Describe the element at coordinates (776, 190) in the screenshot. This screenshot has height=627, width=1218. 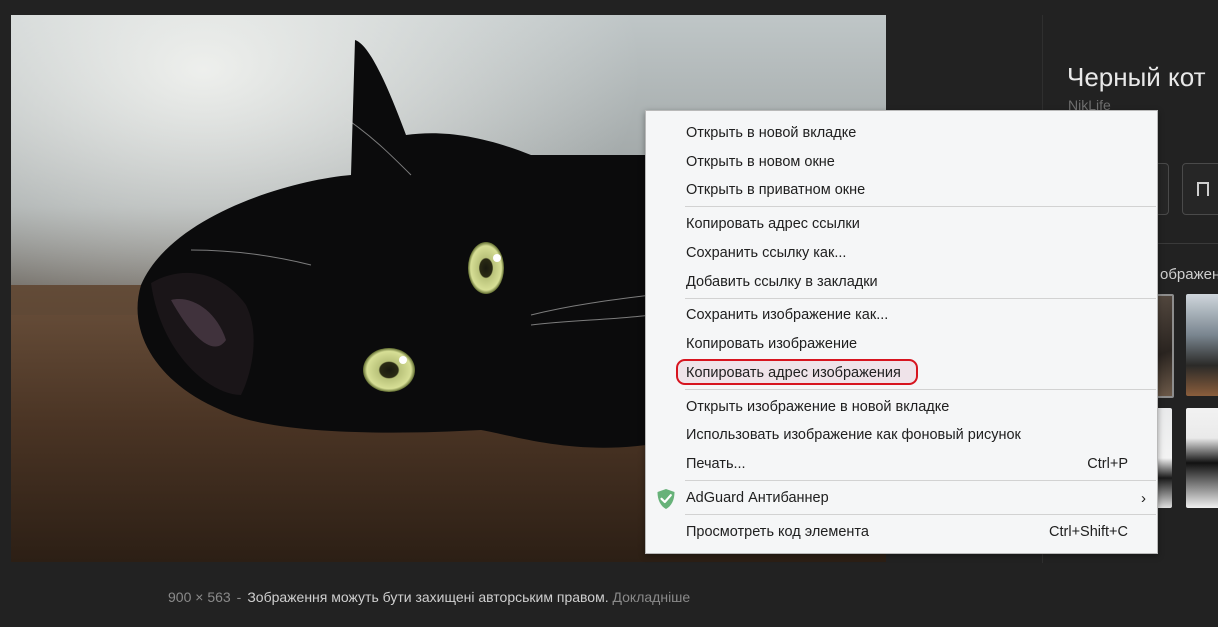
I see `menu-item-label: Открыть в приватном окне` at that location.